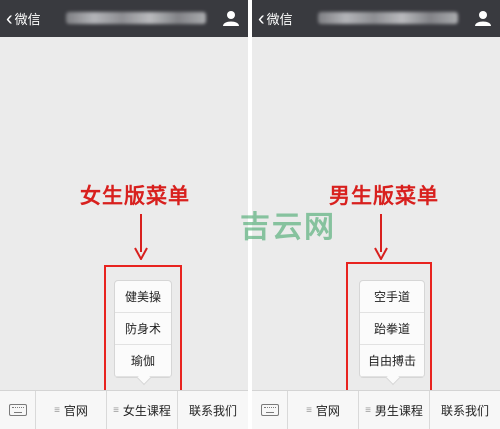 Image resolution: width=500 pixels, height=429 pixels. Describe the element at coordinates (288, 227) in the screenshot. I see `watermark-text: 吉云网` at that location.